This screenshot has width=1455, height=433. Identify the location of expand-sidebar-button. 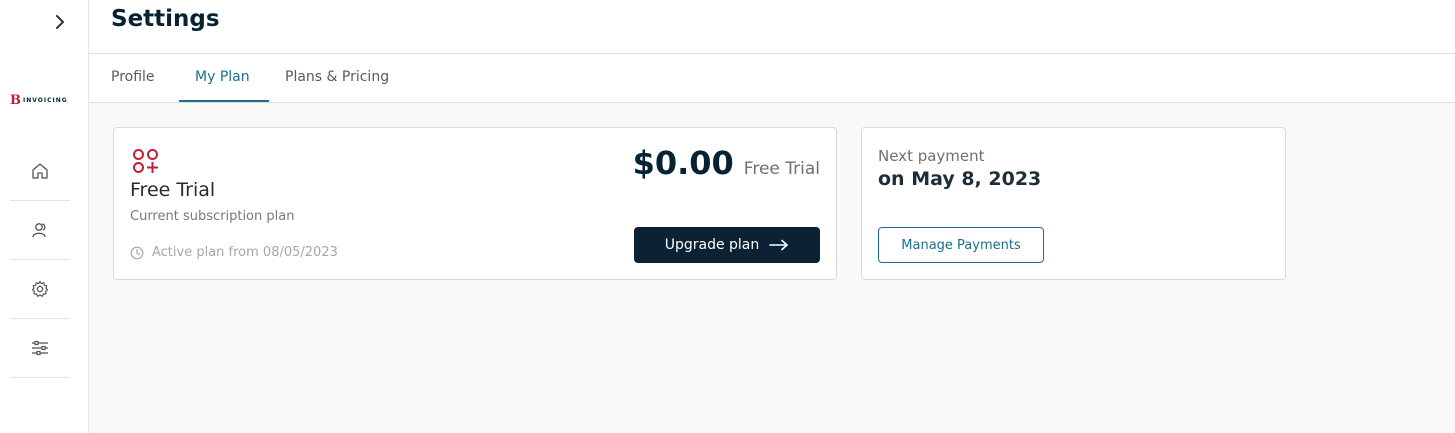
(60, 22).